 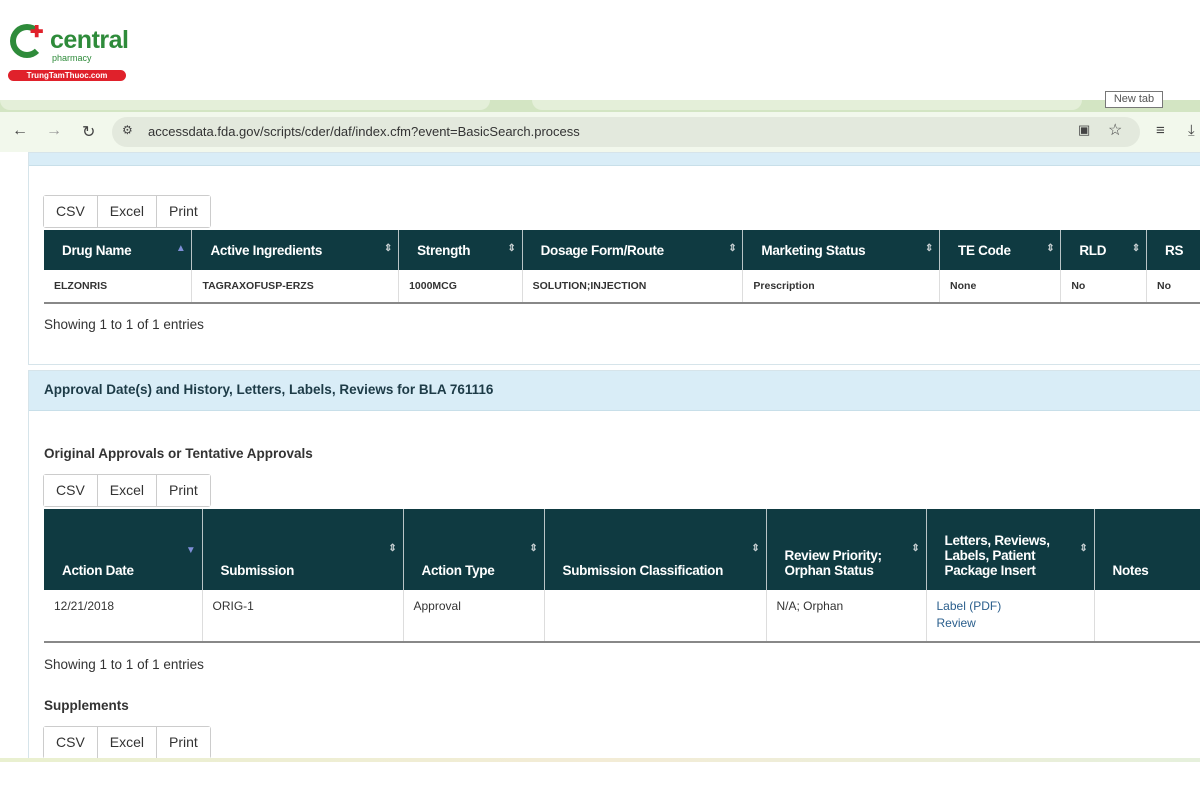 What do you see at coordinates (67, 75) in the screenshot?
I see `logo-site: TrungTamThuoc.com` at bounding box center [67, 75].